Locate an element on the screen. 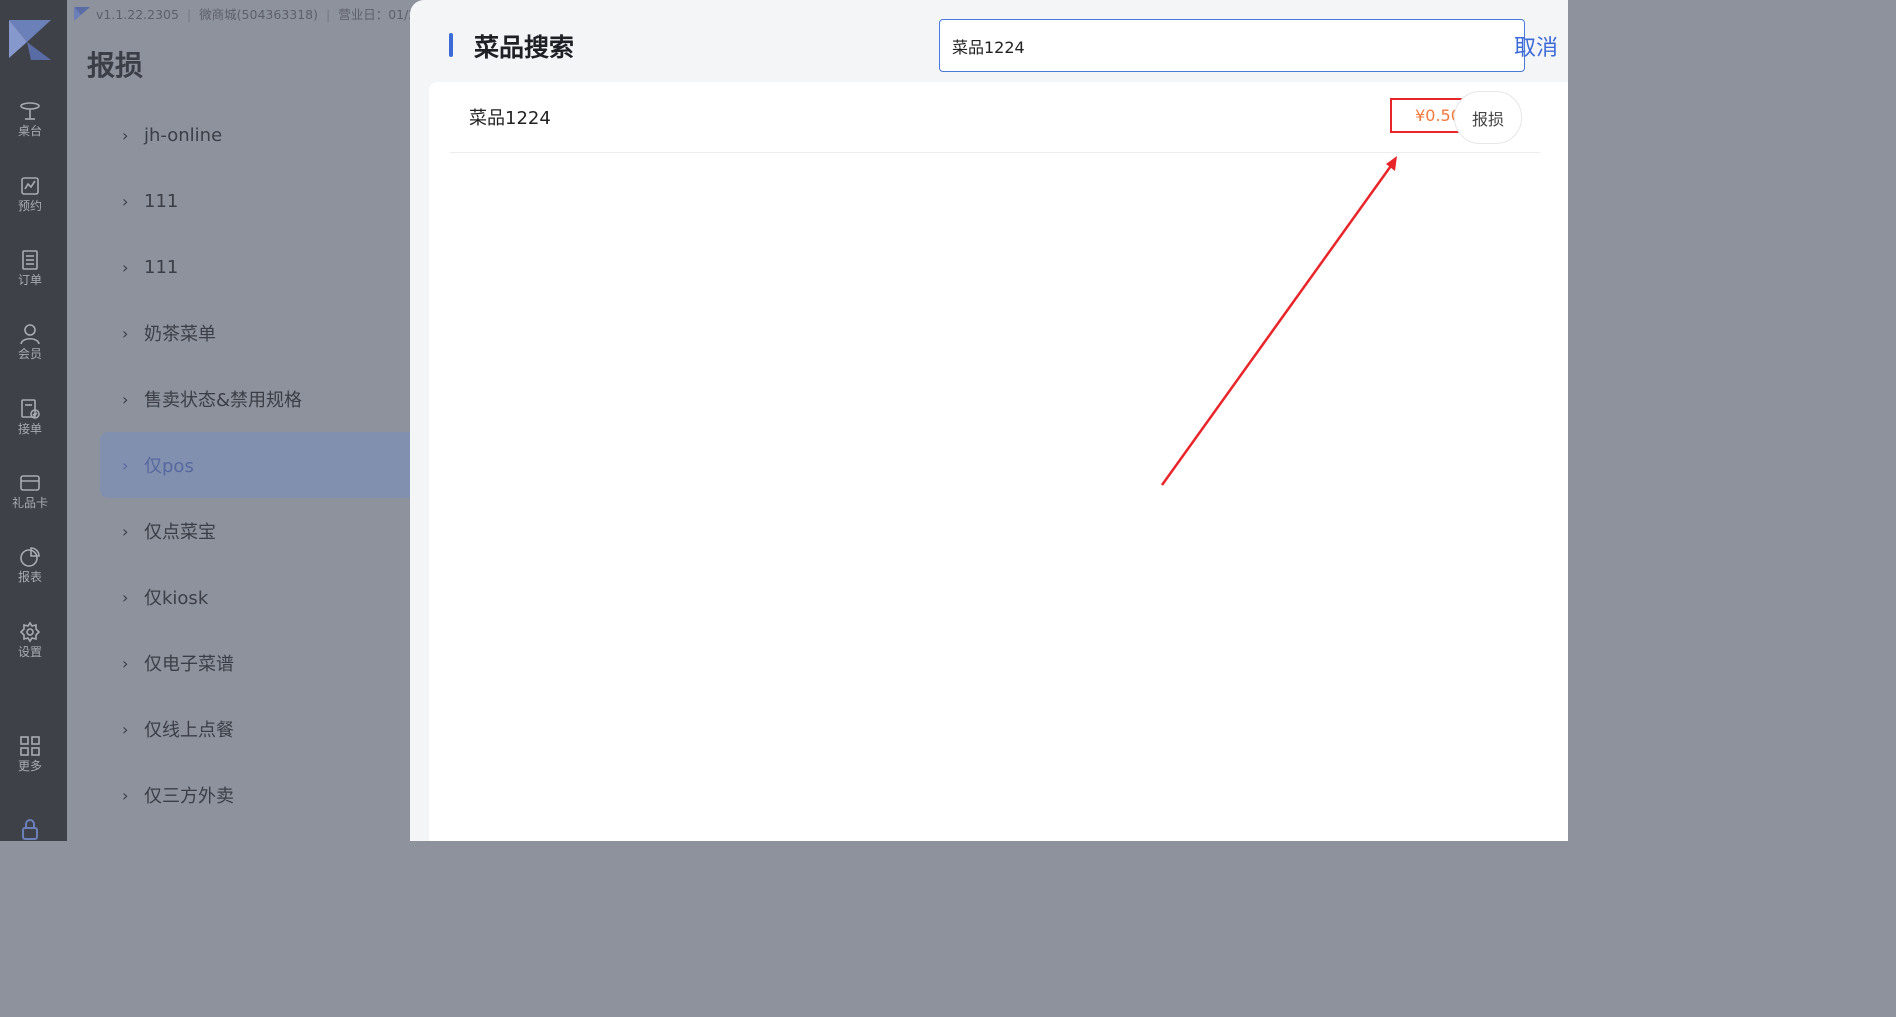 This screenshot has width=1896, height=1017. rail-item-more: 更多 is located at coordinates (30, 754).